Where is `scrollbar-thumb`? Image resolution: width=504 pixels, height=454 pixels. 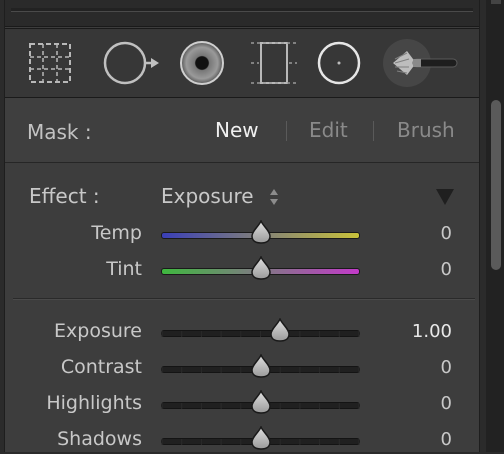 scrollbar-thumb is located at coordinates (496, 185).